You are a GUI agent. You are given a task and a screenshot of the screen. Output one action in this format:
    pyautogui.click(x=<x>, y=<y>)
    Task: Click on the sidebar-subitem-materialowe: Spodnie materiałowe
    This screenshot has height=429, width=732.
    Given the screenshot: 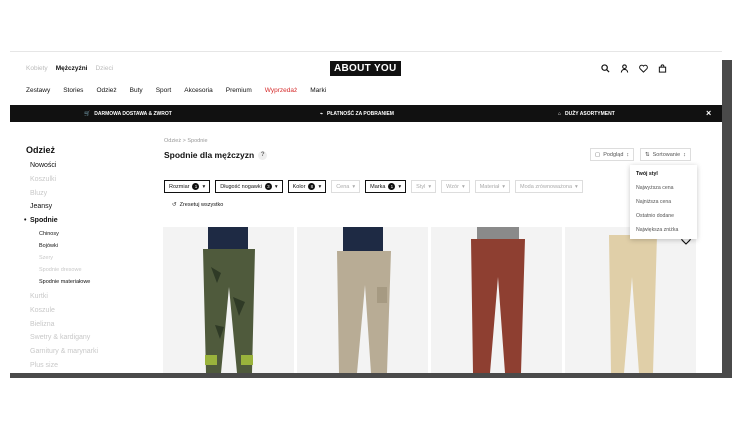 What is the action you would take?
    pyautogui.click(x=64, y=282)
    